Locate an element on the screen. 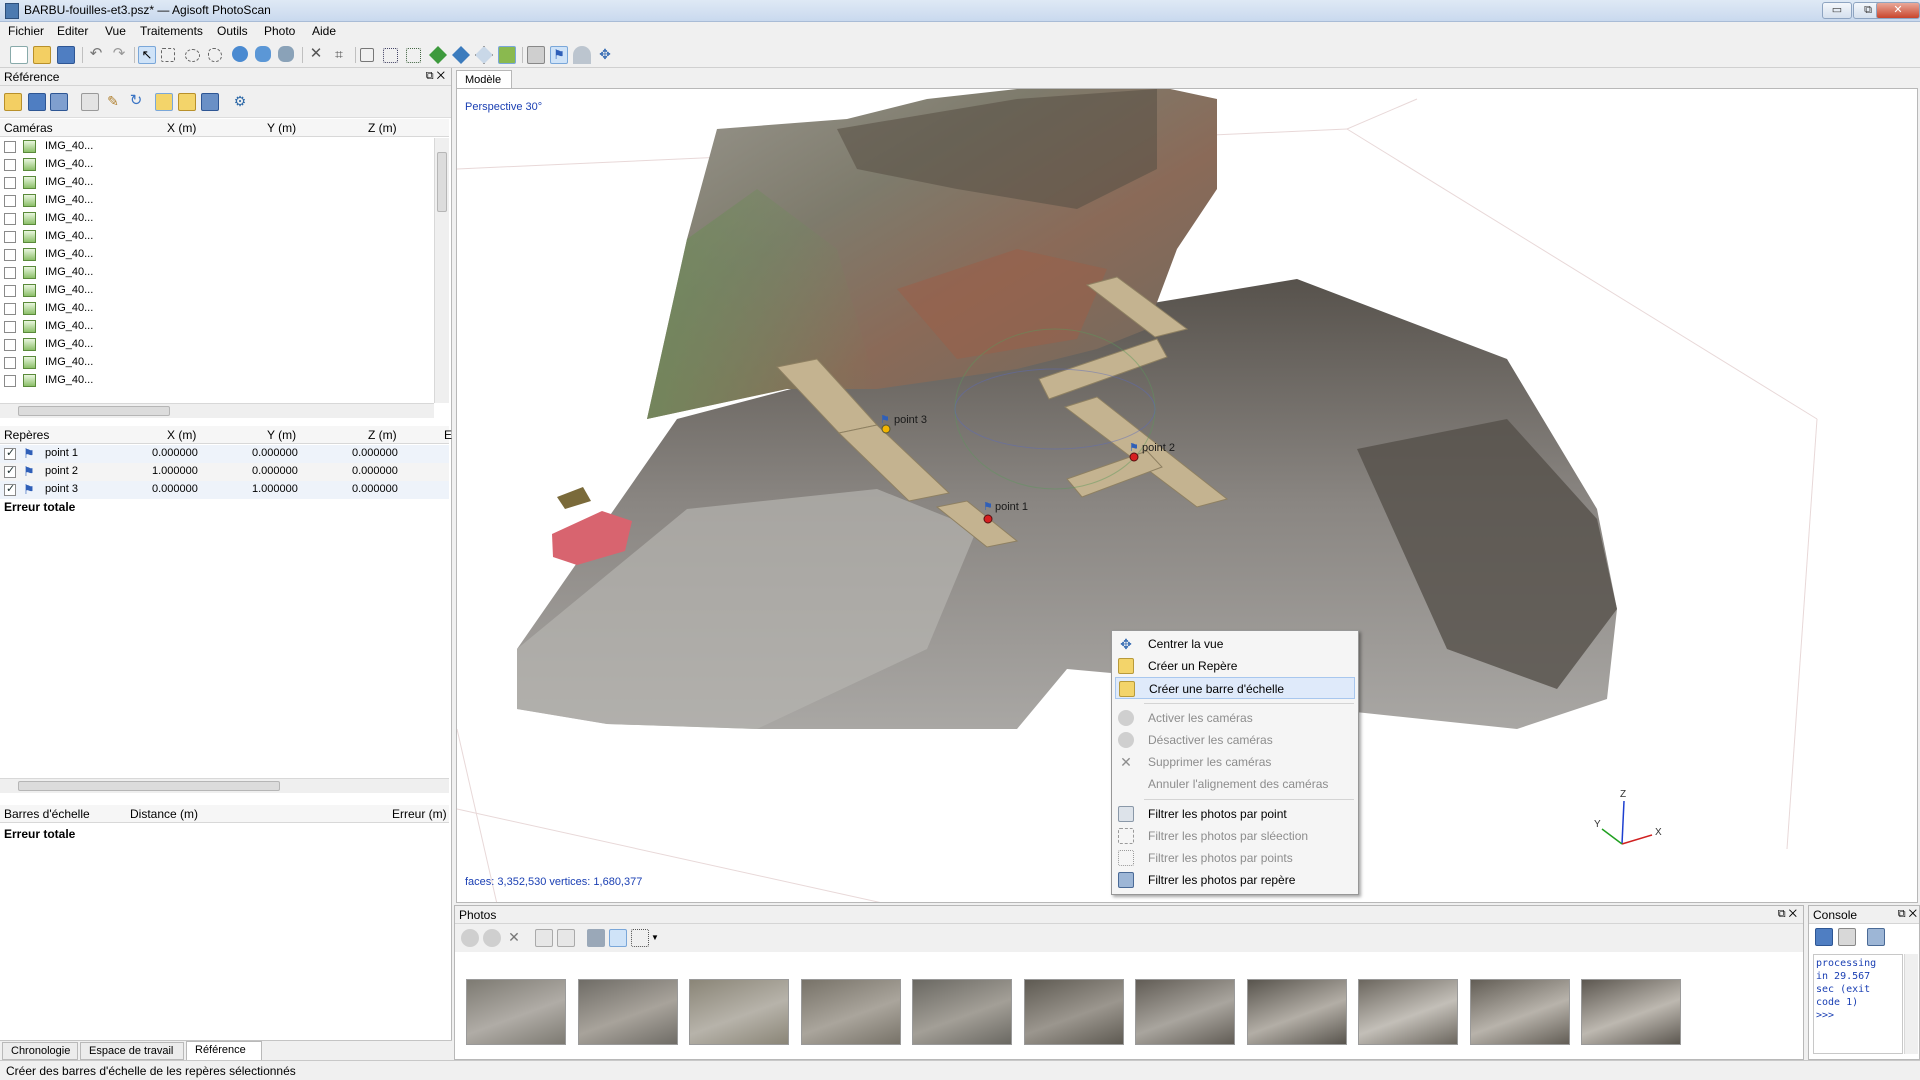 The image size is (1920, 1080). menu-item-center-view: ✥ Centrer la vue is located at coordinates (1235, 644).